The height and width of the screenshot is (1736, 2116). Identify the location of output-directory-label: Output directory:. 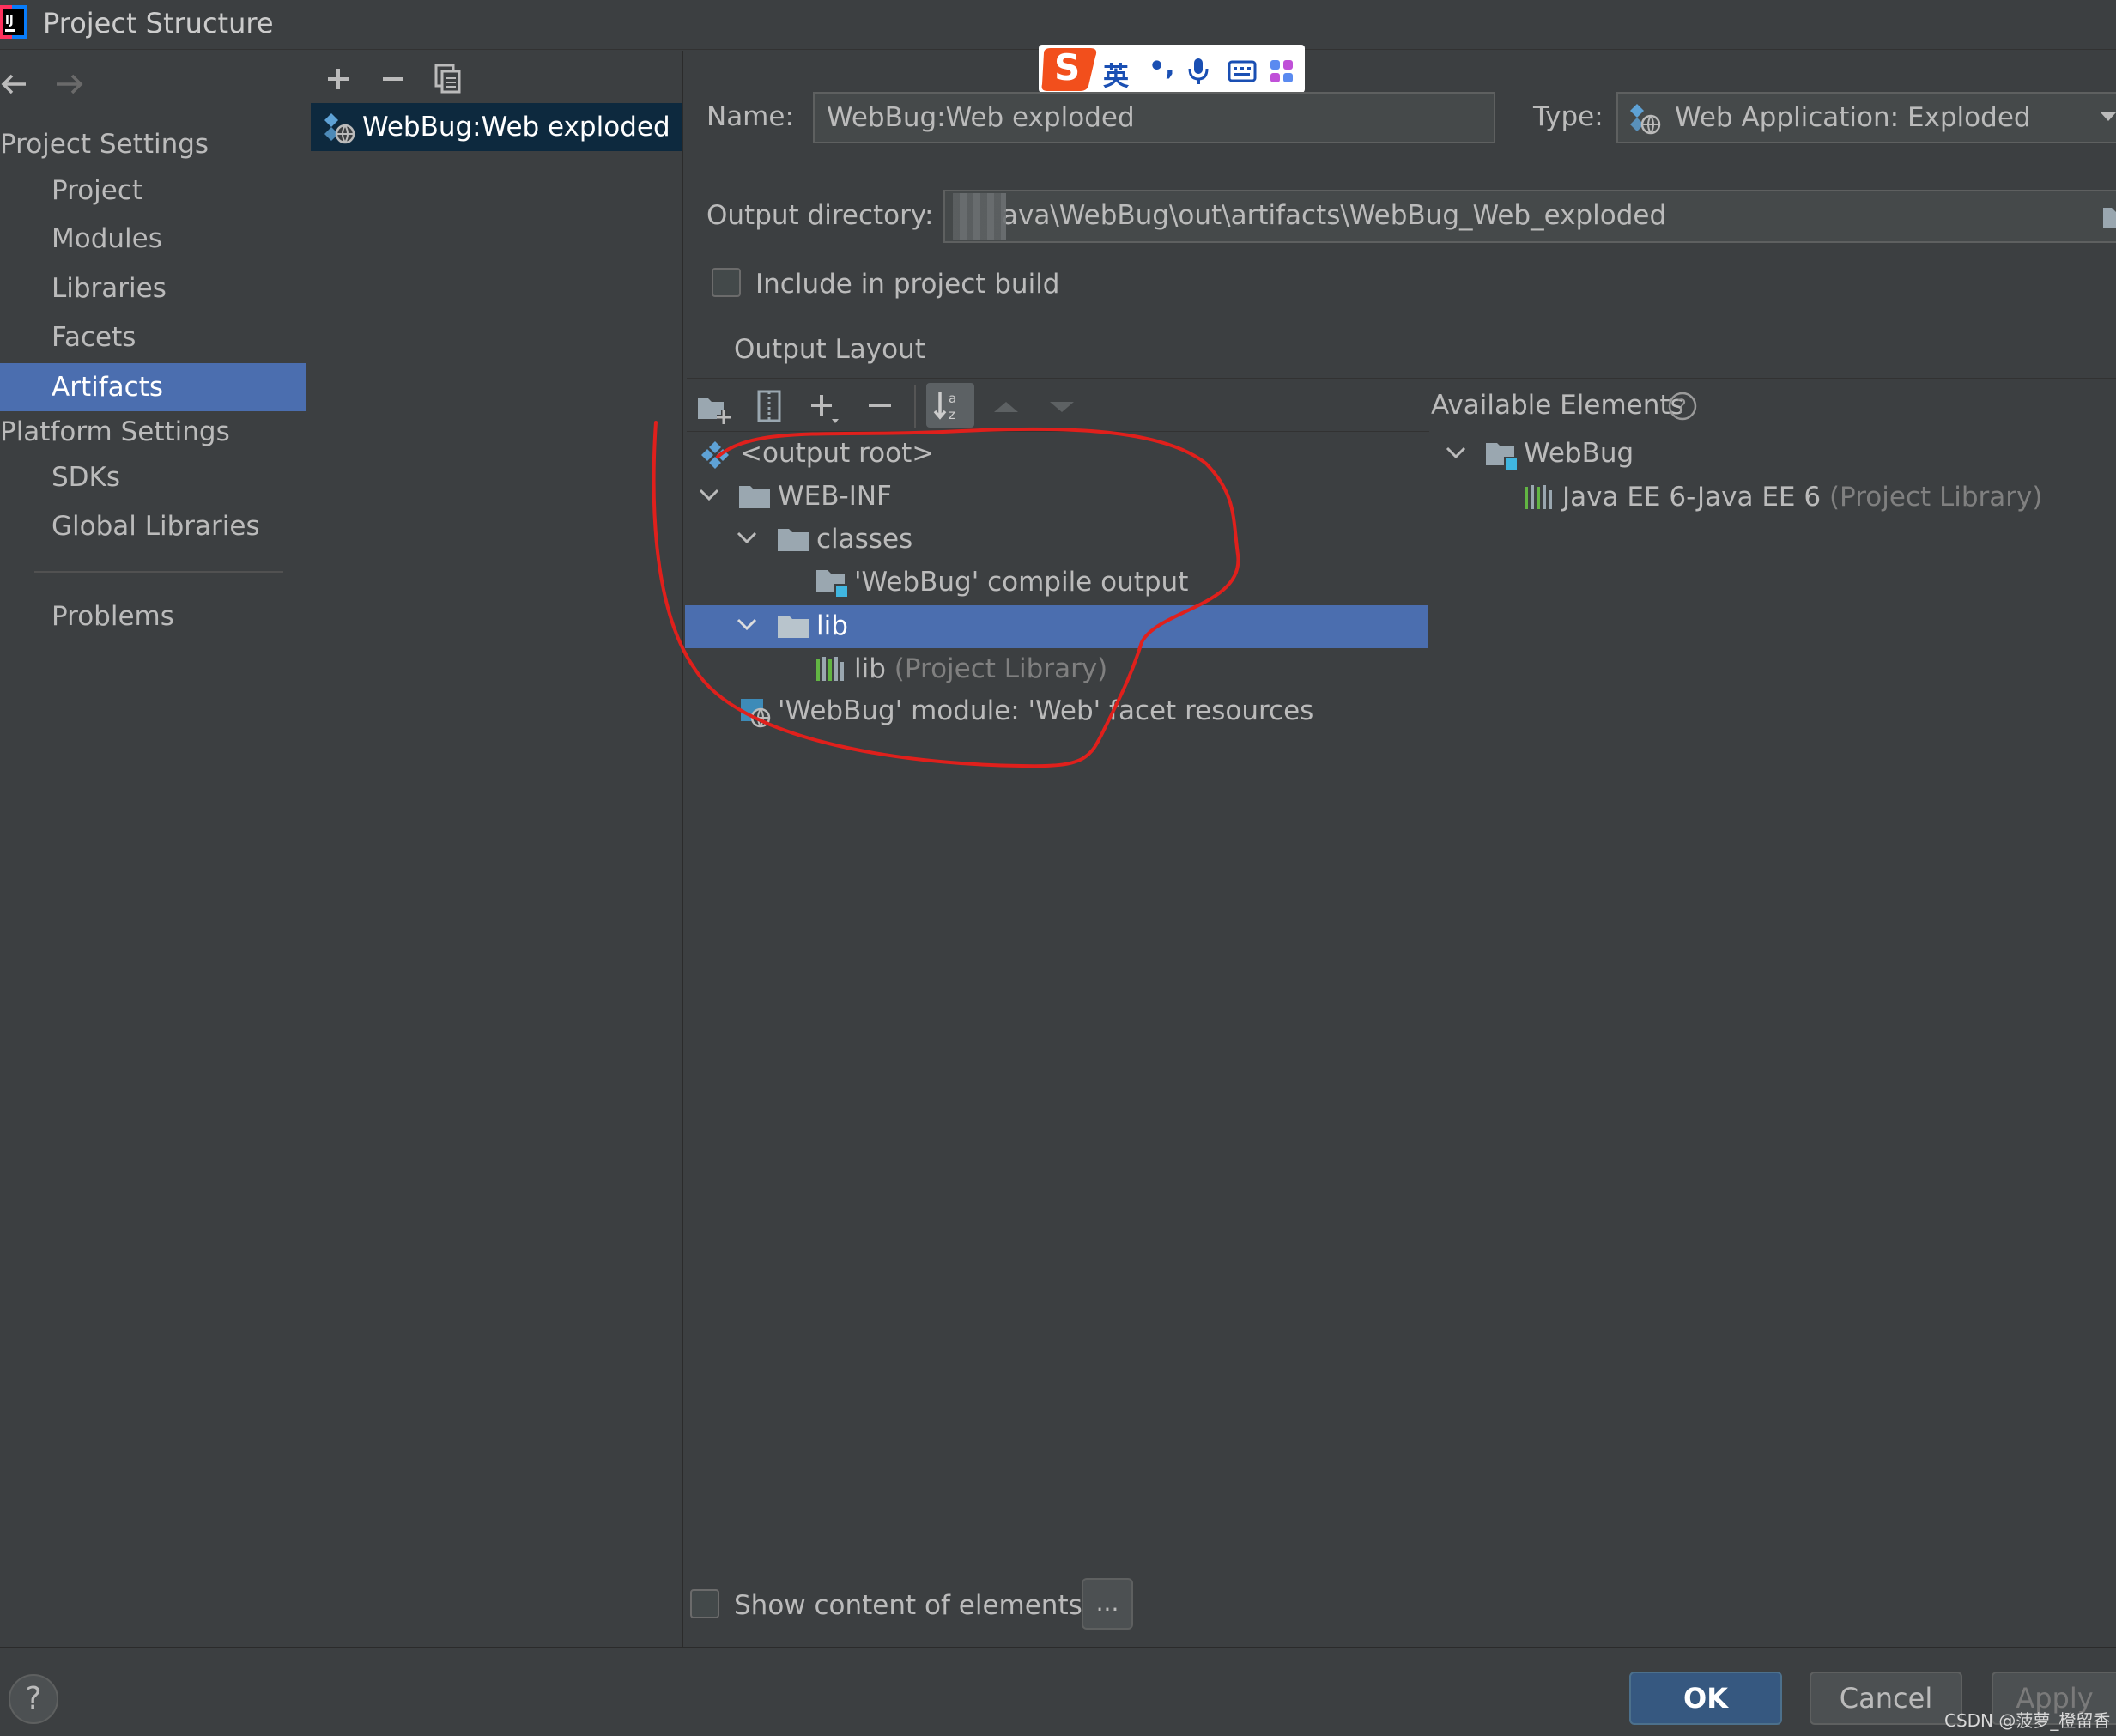
(820, 215).